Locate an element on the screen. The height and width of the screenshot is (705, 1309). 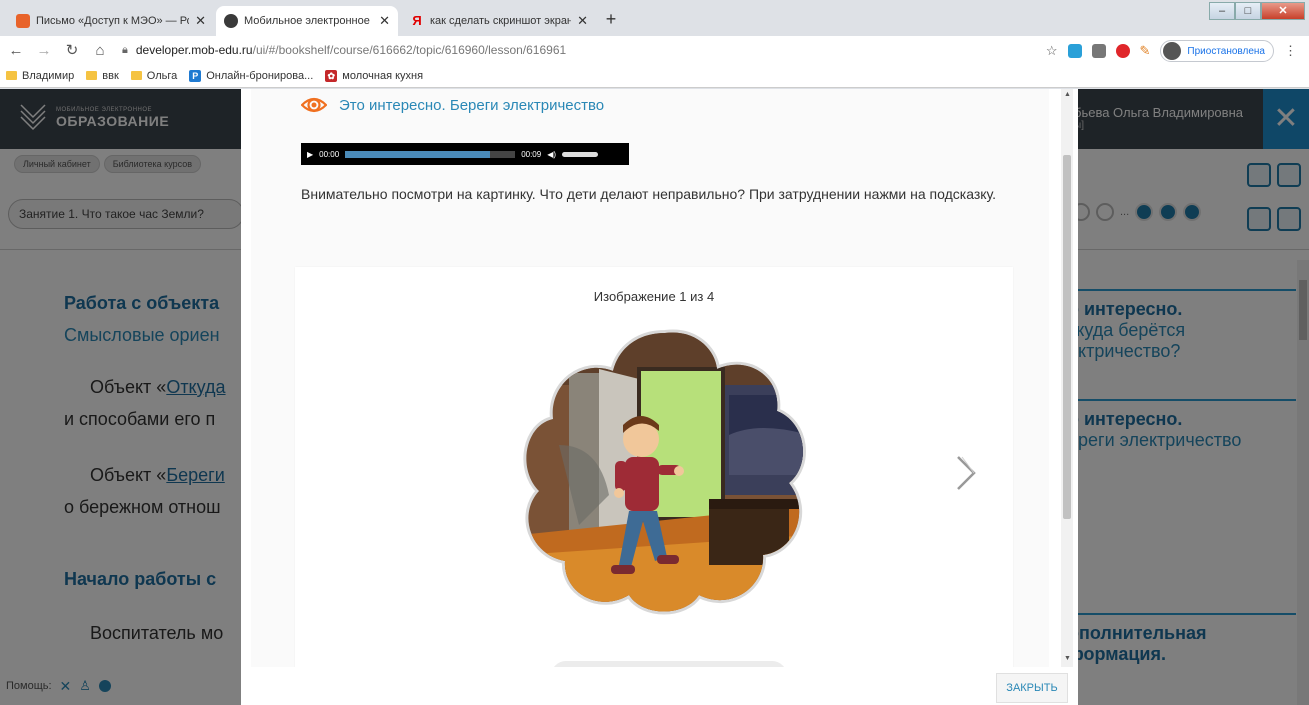
audio-current-time: 00:00 is located at coordinates (329, 154).